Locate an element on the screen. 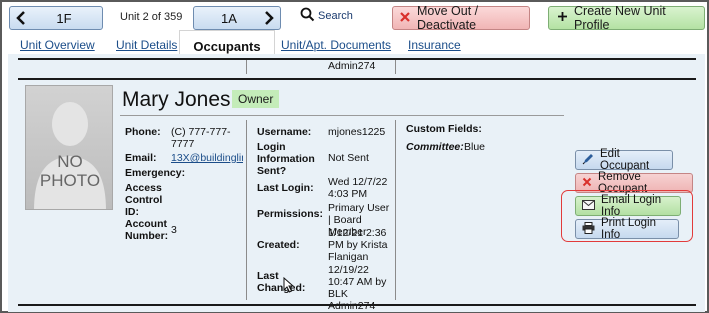  no-photo-text: NO PHOTO is located at coordinates (70, 171).